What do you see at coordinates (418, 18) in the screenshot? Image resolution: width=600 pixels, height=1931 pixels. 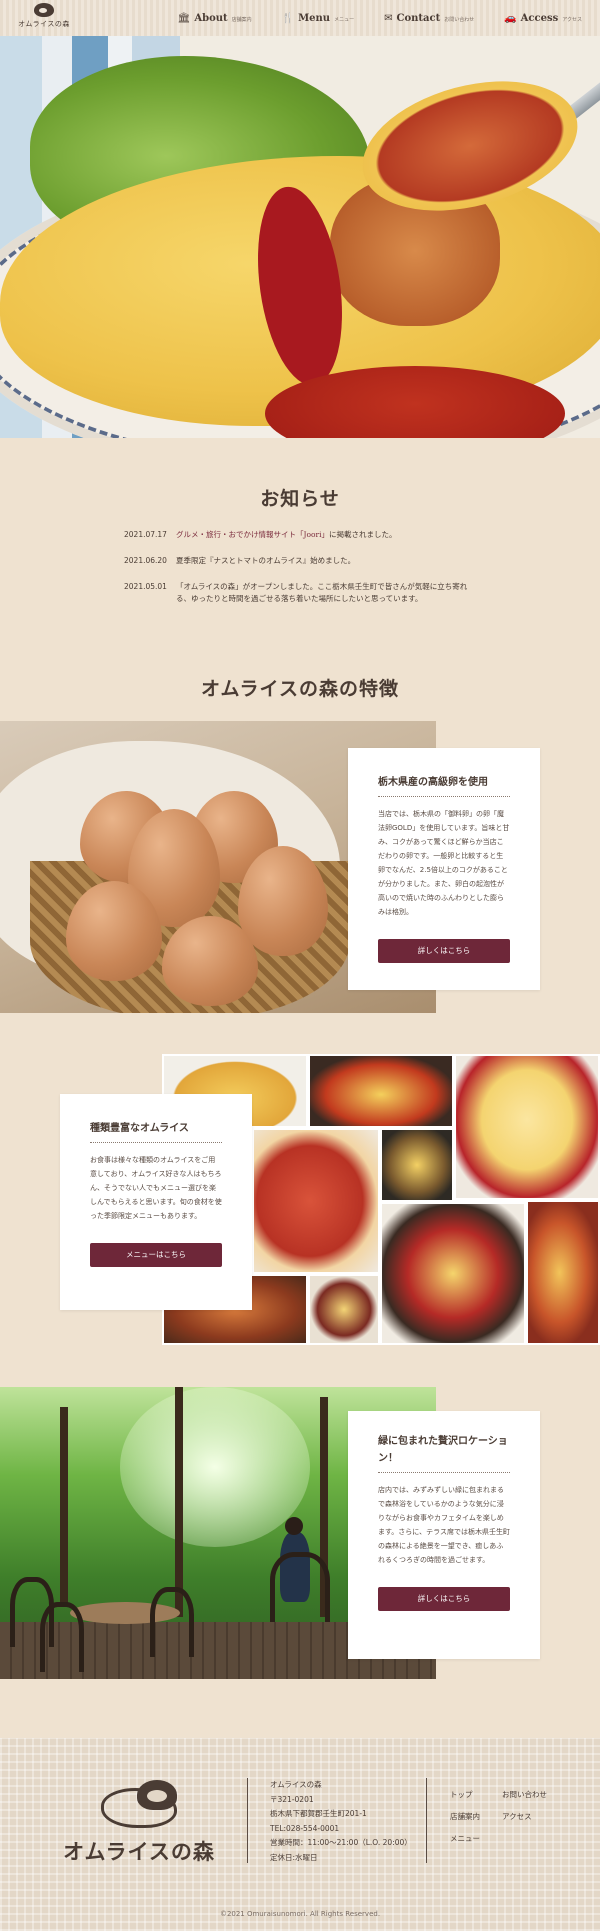 I see `nav-contact-label: Contact` at bounding box center [418, 18].